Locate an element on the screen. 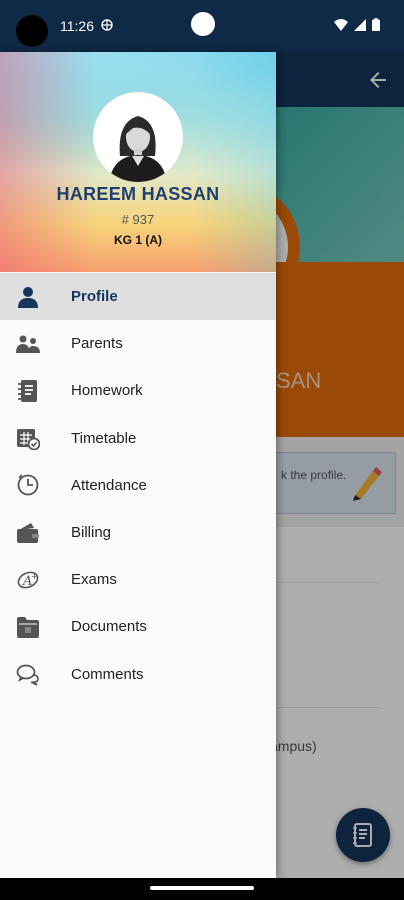 The image size is (404, 900). menu-item-billing: Billing is located at coordinates (138, 532).